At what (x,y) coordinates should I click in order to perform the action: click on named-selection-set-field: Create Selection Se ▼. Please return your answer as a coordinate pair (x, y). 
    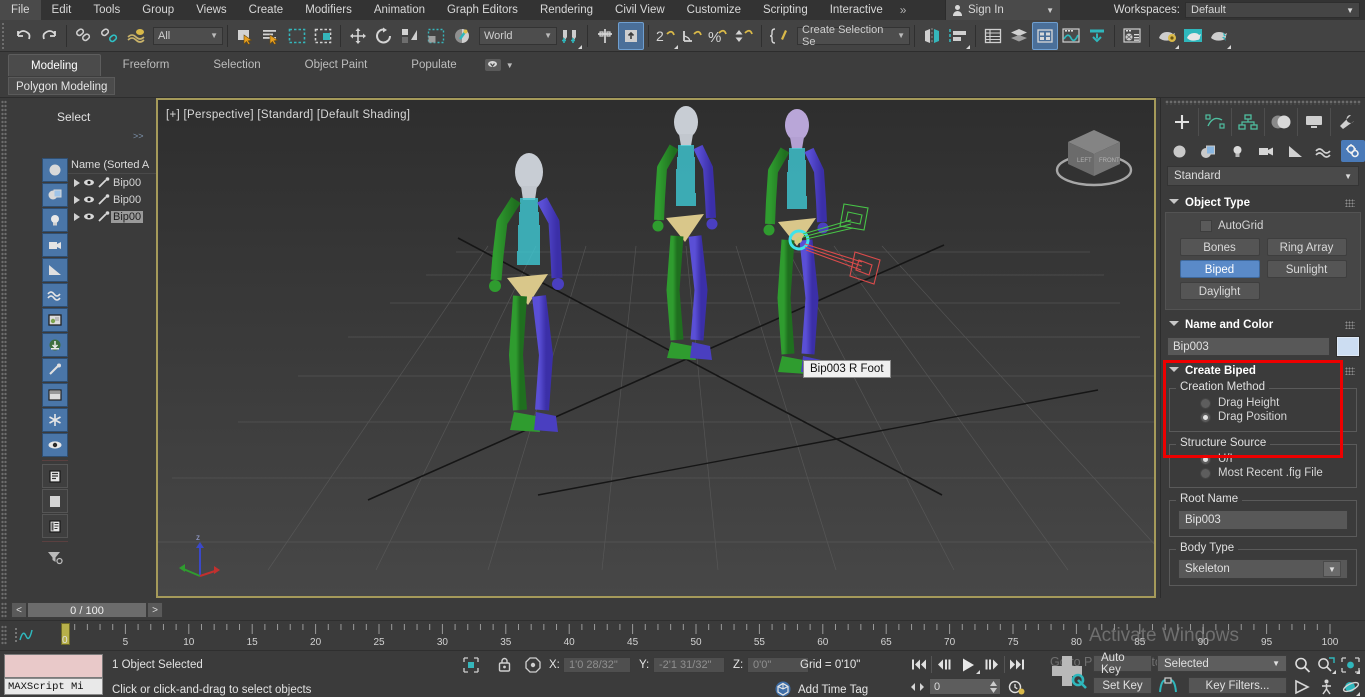
    Looking at the image, I should click on (853, 36).